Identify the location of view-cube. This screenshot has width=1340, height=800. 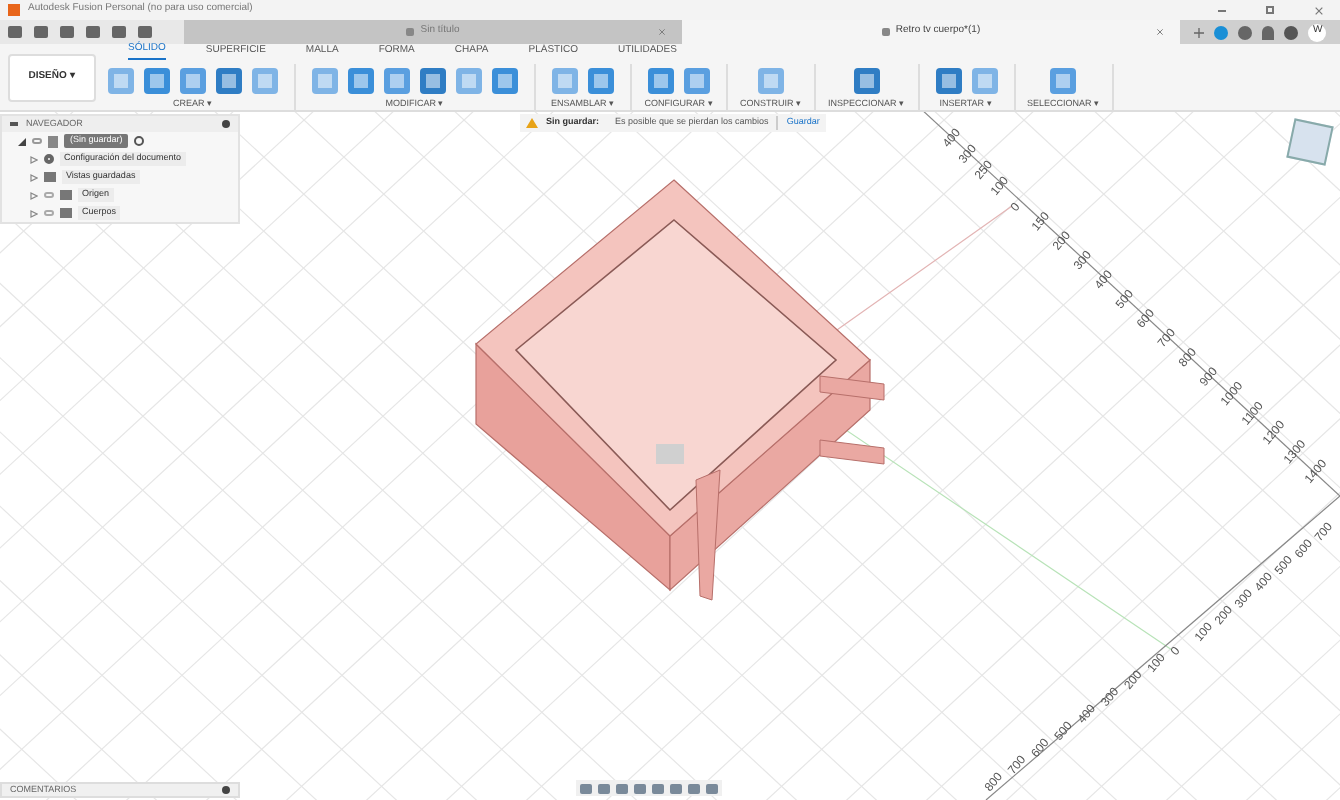
(1310, 142).